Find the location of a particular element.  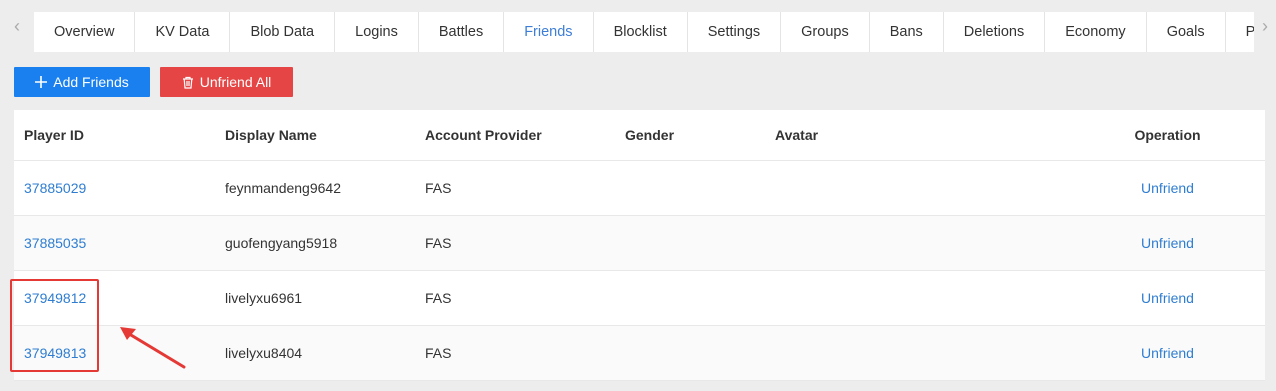

toolbar: Add Friends Unfriend All is located at coordinates (153, 82).